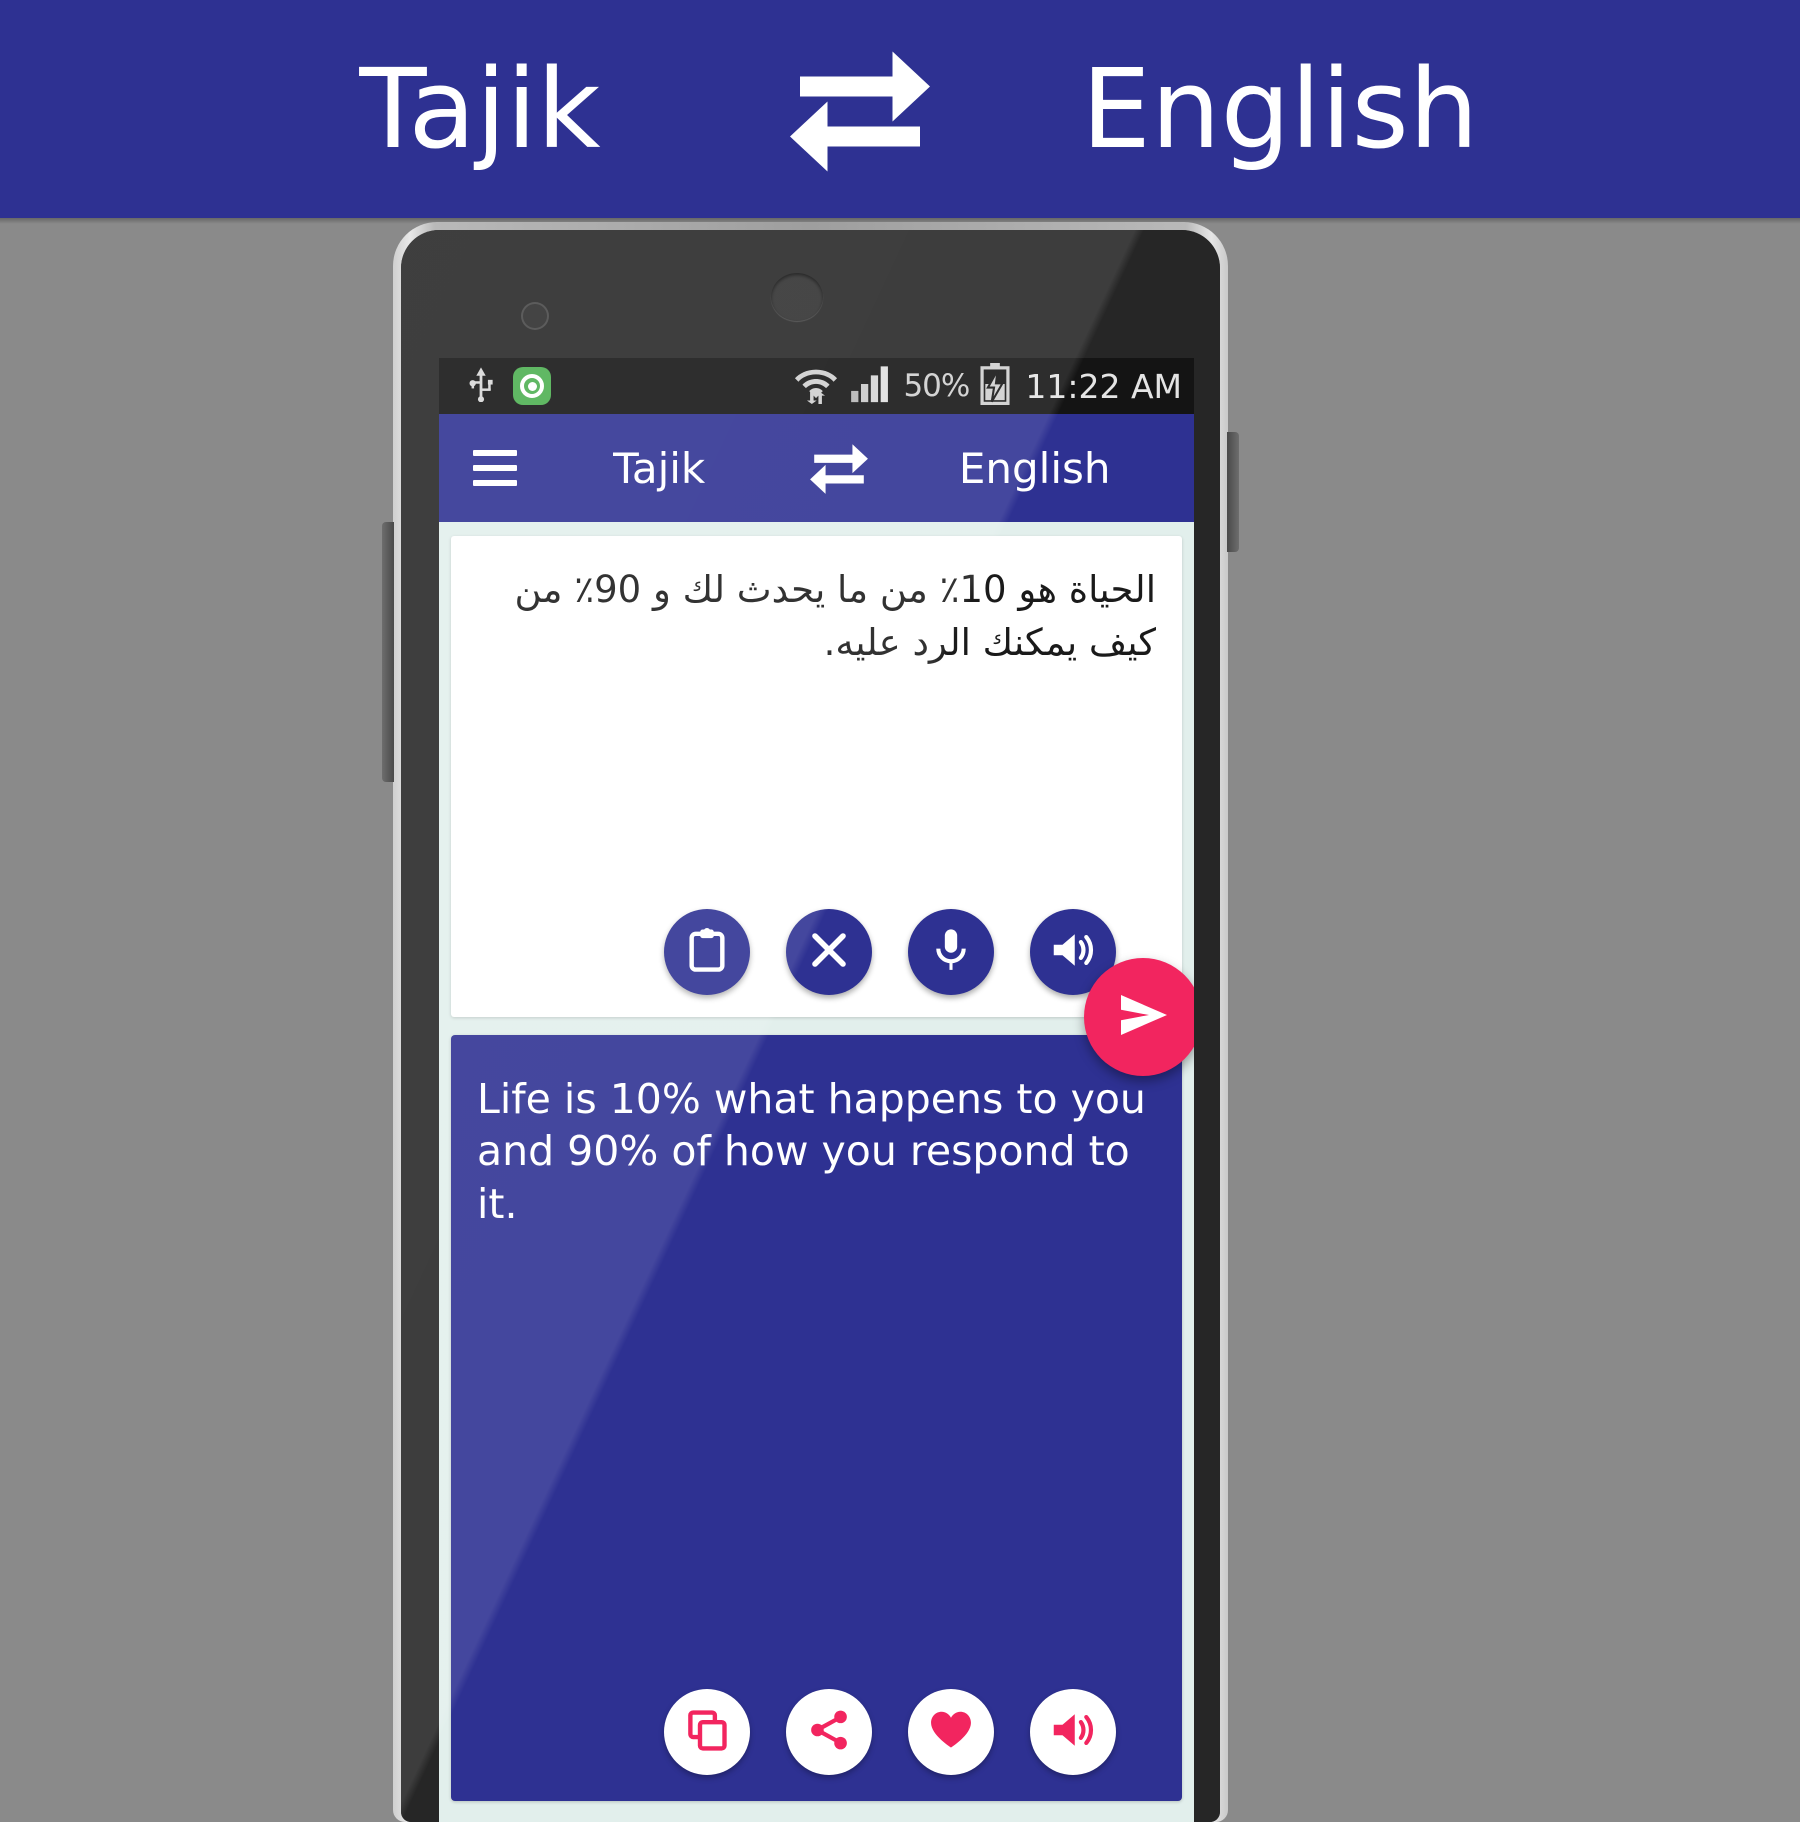 This screenshot has height=1822, width=1800. I want to click on promo-banner: Tajik English, so click(900, 109).